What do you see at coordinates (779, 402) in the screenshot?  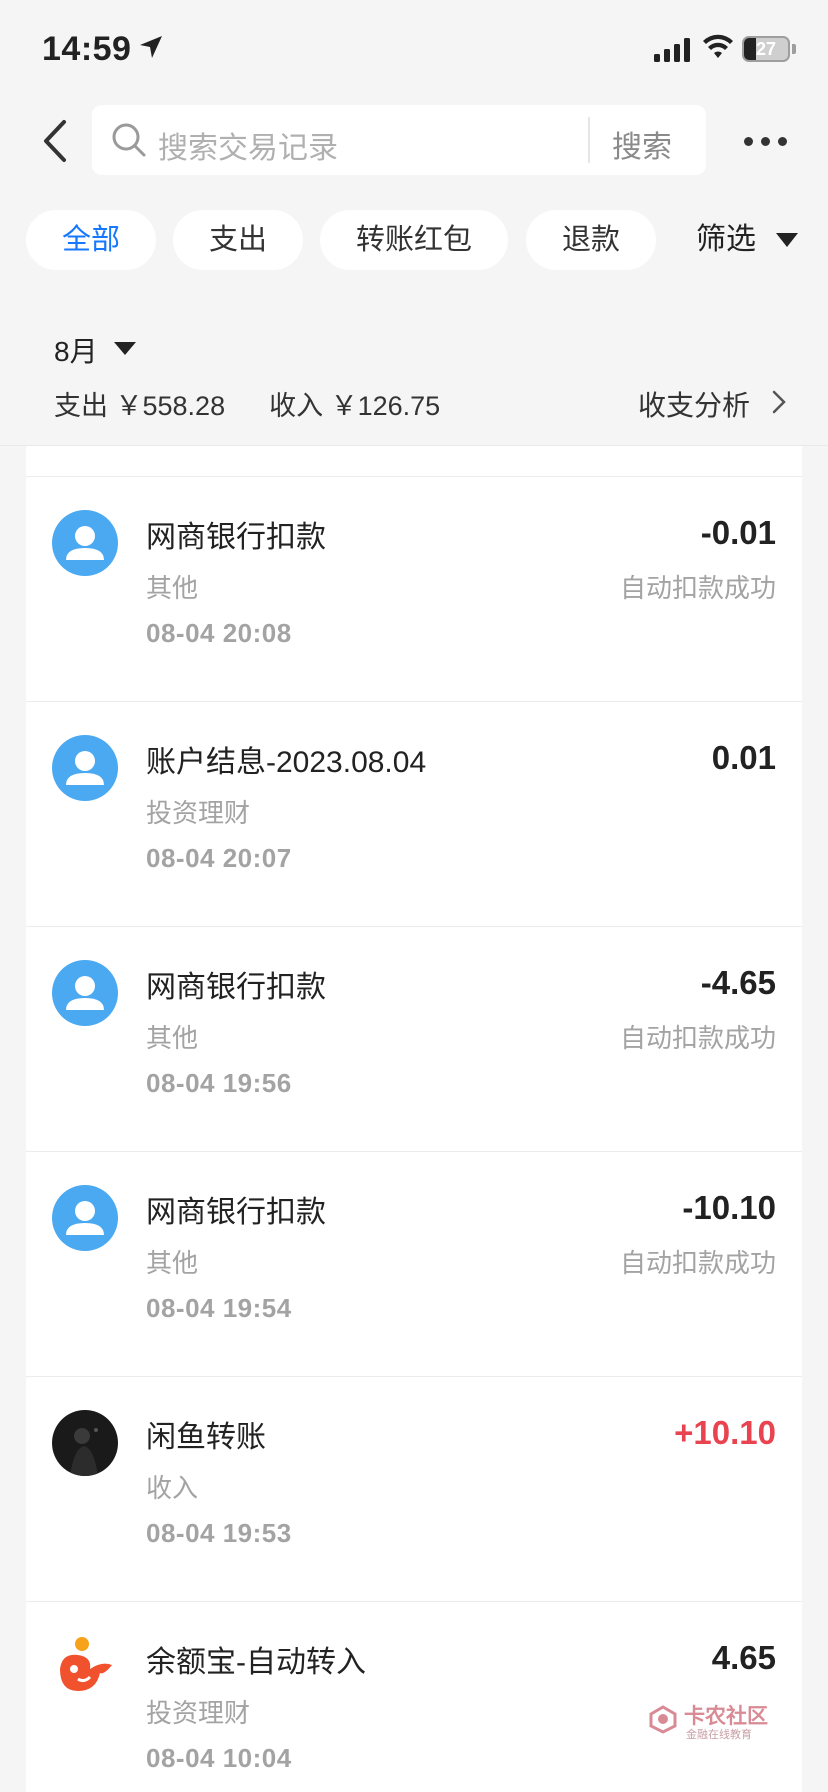 I see `chevron-right-icon` at bounding box center [779, 402].